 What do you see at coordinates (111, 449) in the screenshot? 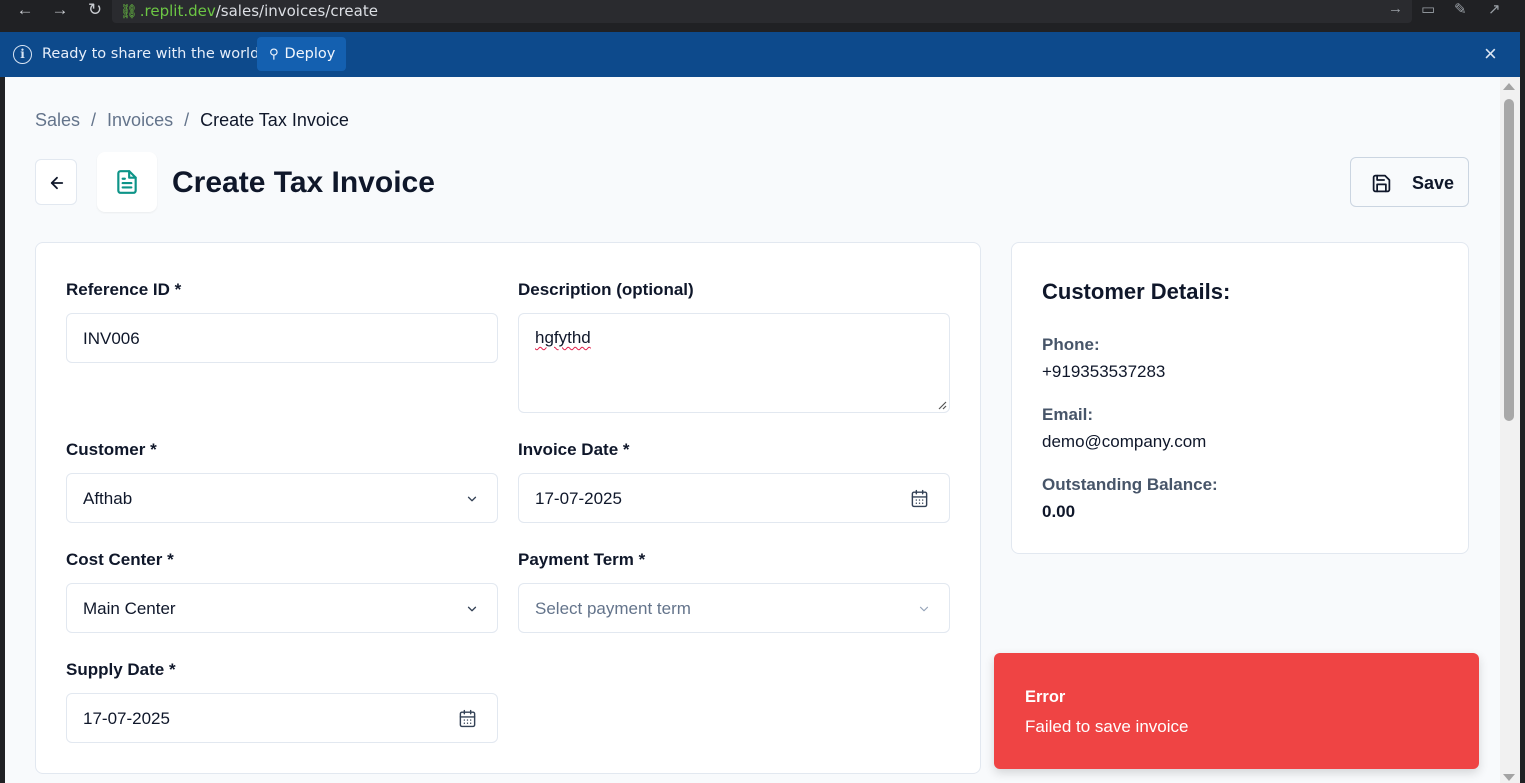
I see `customer-label: Customer *` at bounding box center [111, 449].